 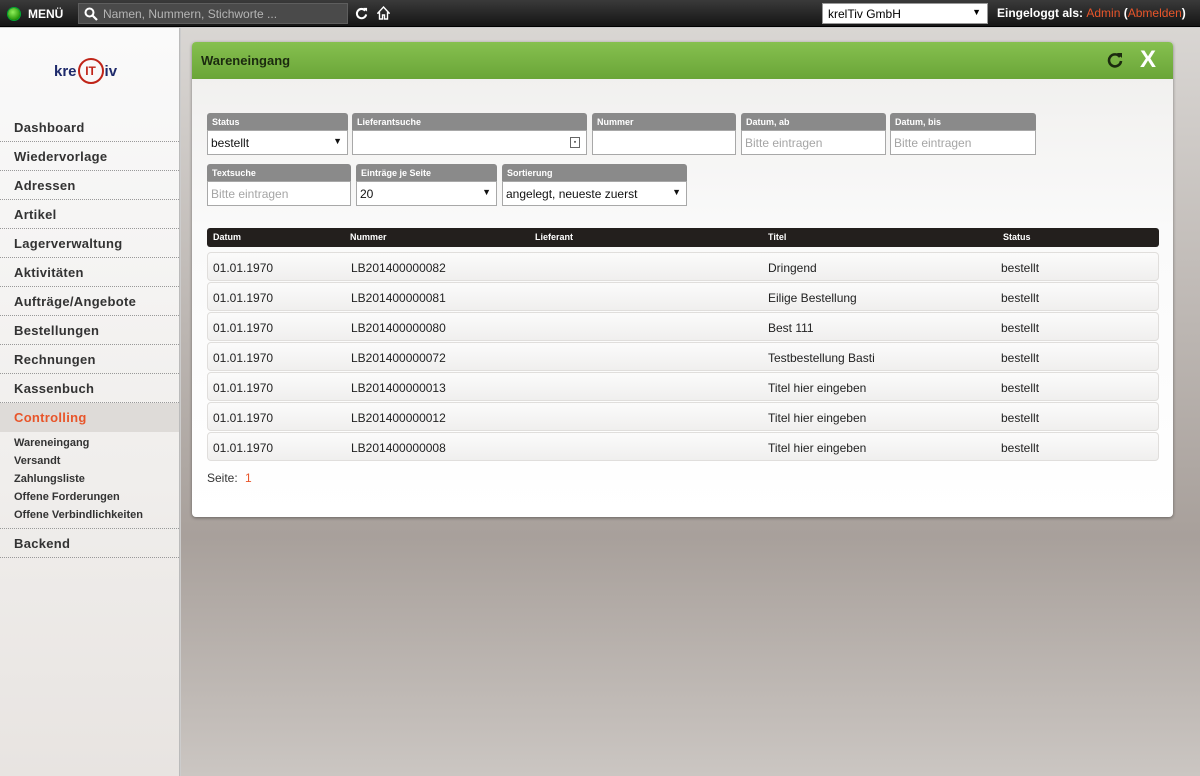 What do you see at coordinates (1115, 60) in the screenshot?
I see `reload-icon` at bounding box center [1115, 60].